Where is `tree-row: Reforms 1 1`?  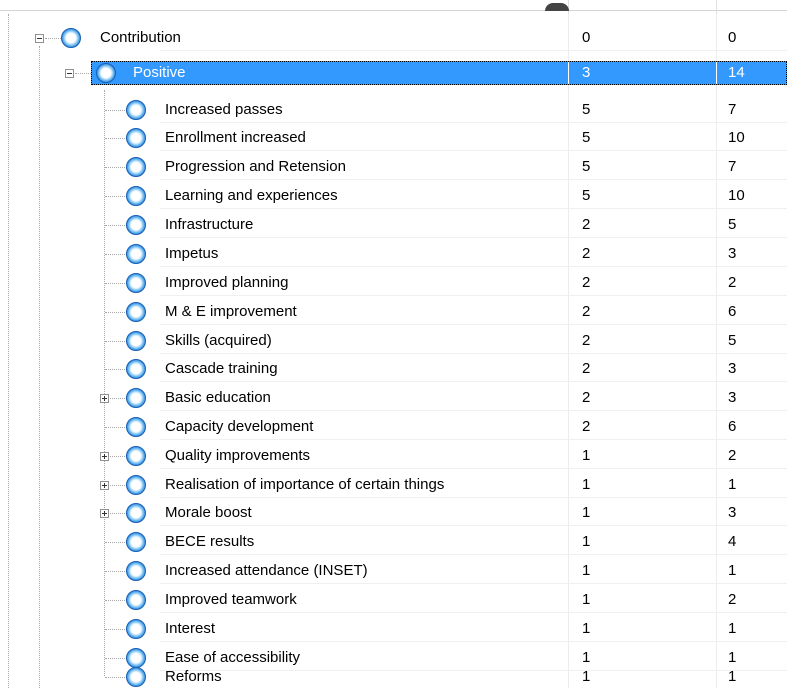 tree-row: Reforms 1 1 is located at coordinates (393, 676).